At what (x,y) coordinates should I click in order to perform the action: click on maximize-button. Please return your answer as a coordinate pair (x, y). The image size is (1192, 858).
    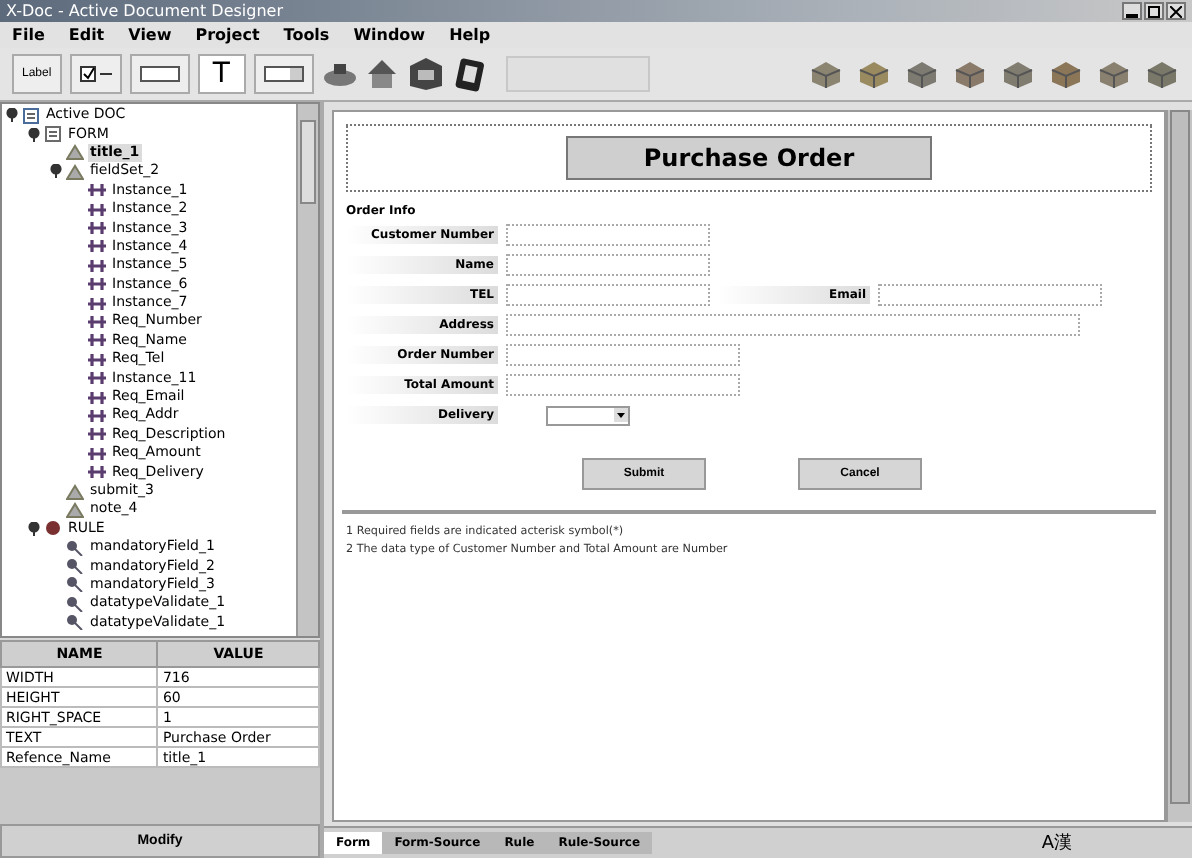
    Looking at the image, I should click on (1154, 11).